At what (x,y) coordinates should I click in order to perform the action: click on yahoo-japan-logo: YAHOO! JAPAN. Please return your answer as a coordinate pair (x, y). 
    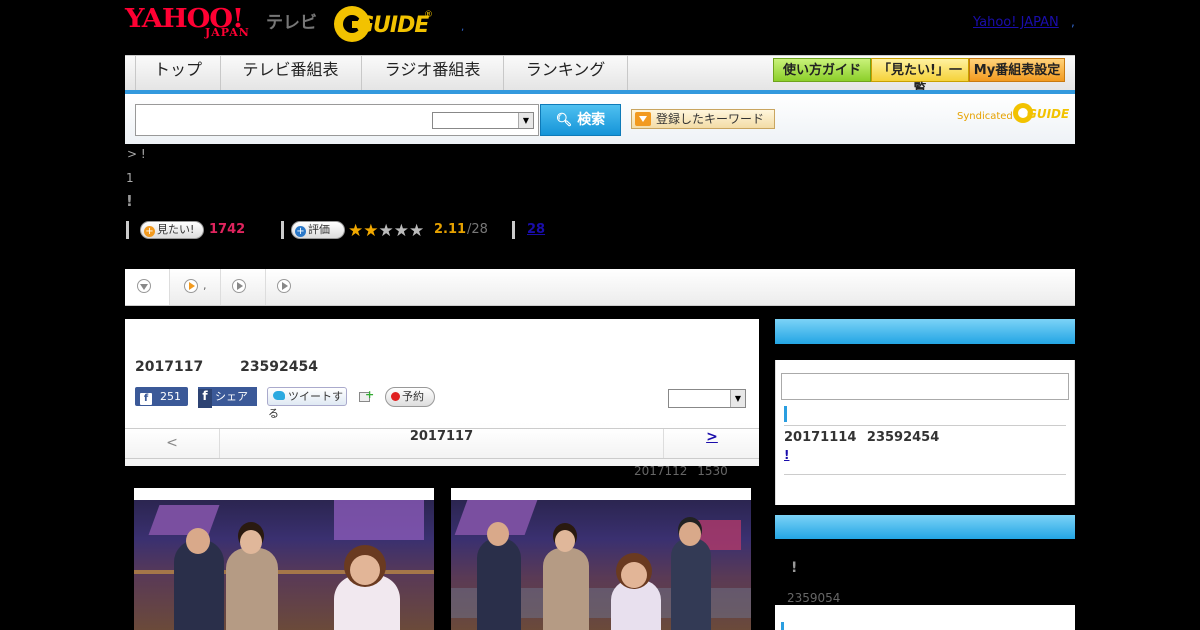
    Looking at the image, I should click on (194, 23).